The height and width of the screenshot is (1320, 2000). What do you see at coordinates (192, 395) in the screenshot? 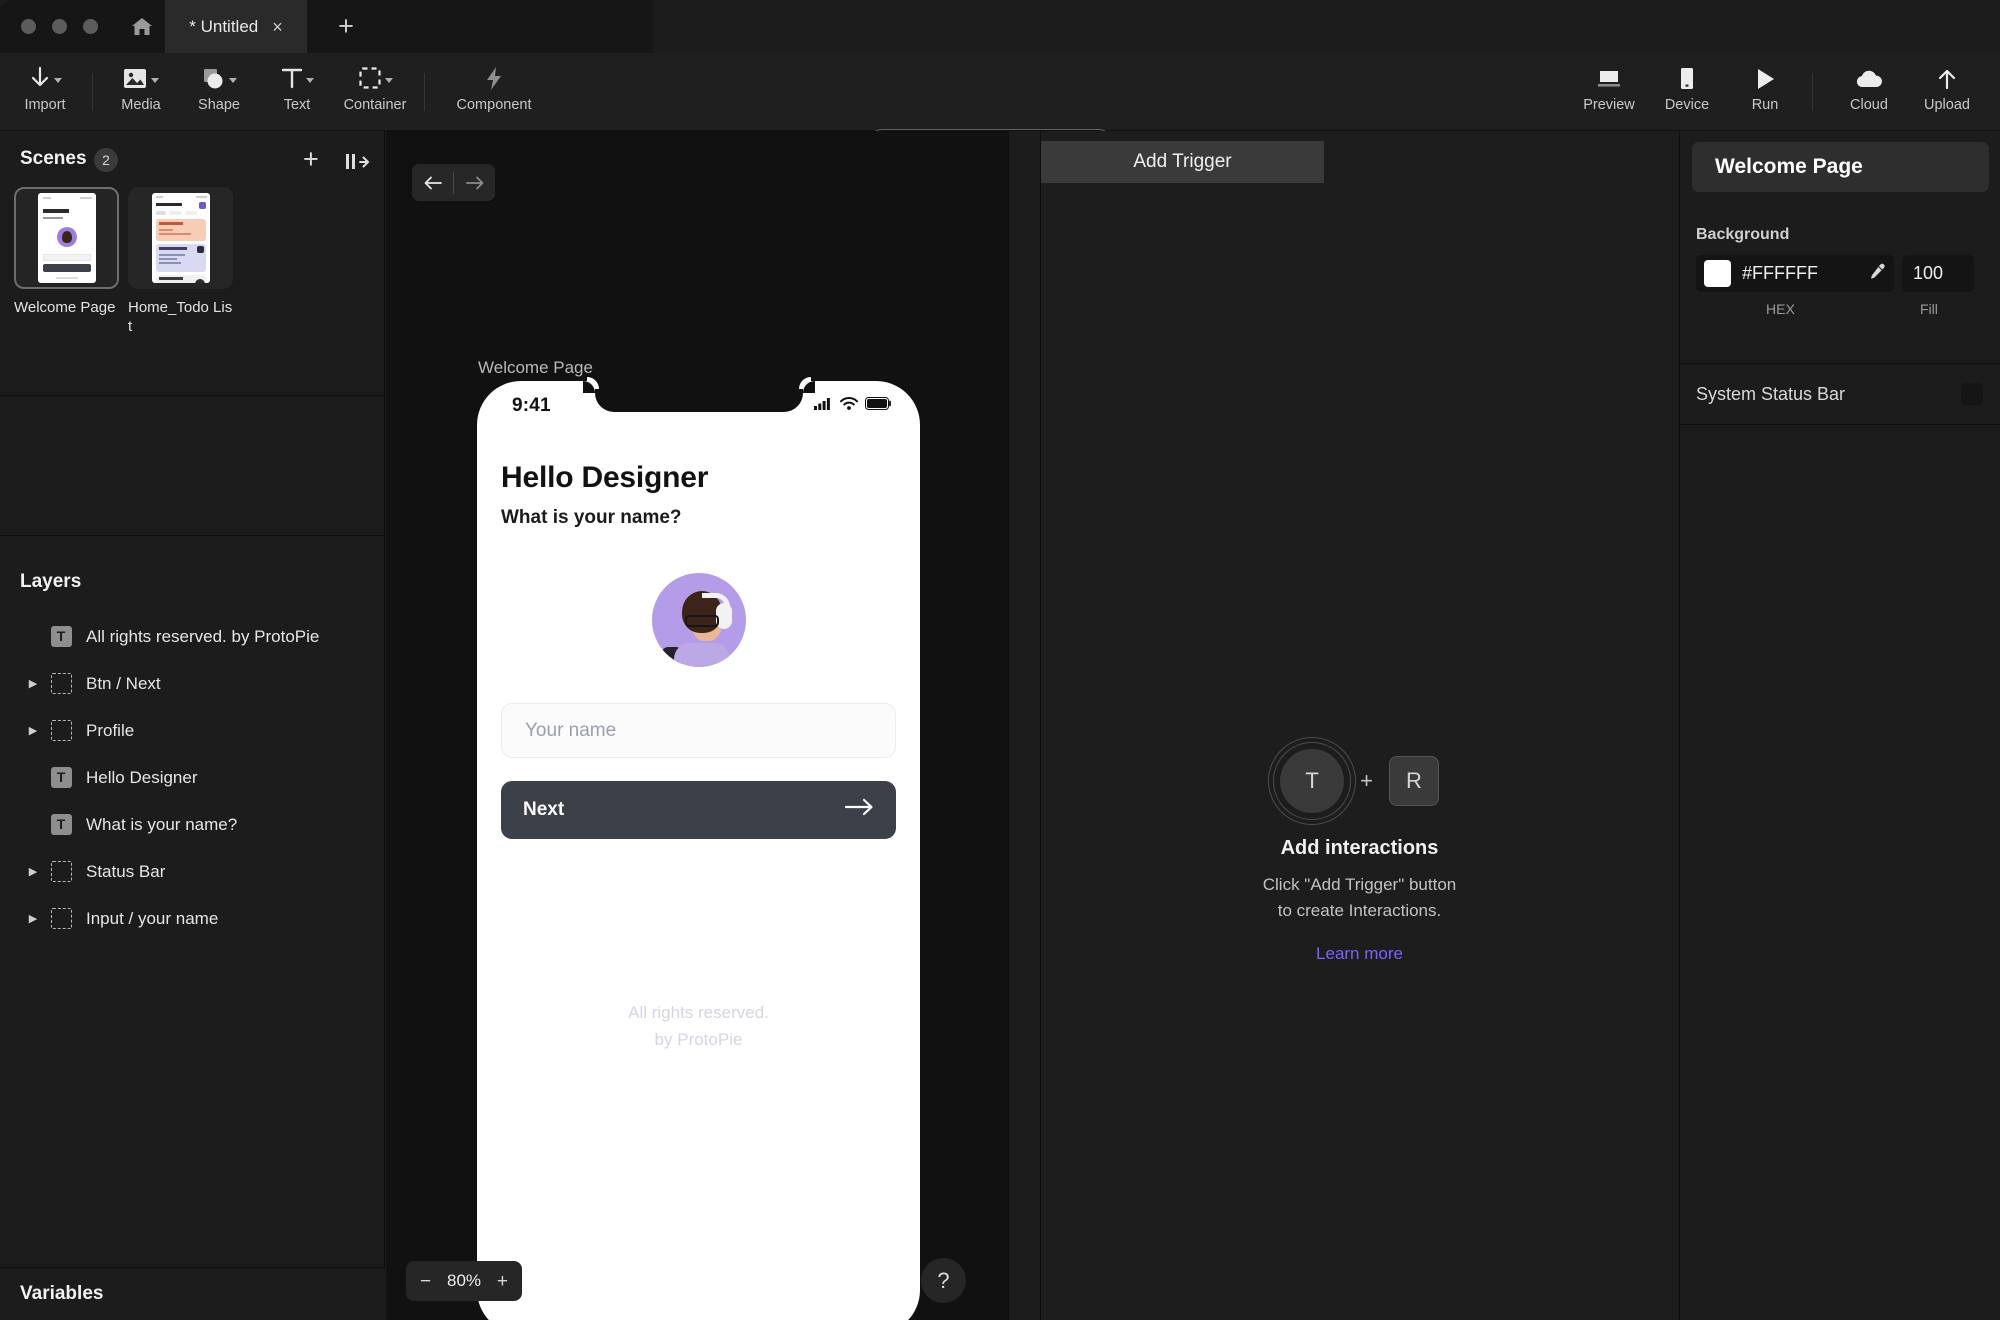
I see `panel-divider` at bounding box center [192, 395].